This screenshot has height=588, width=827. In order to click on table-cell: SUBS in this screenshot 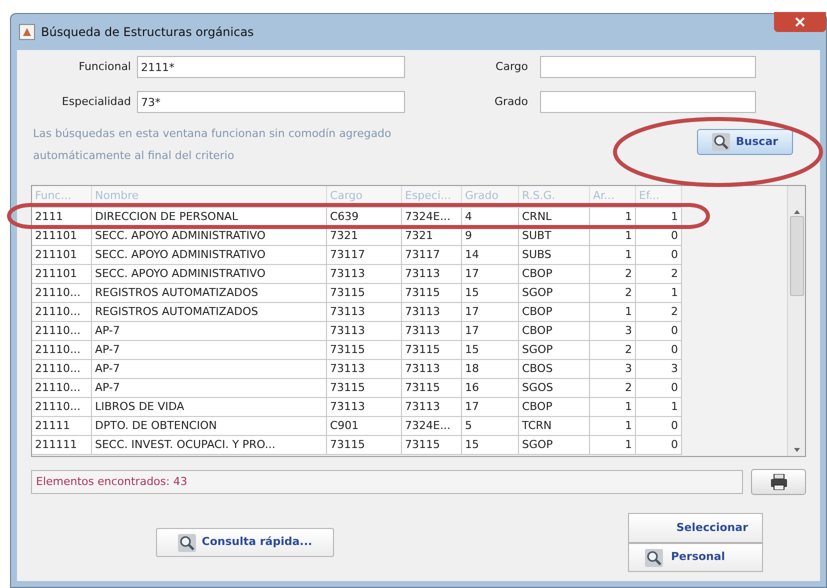, I will do `click(554, 255)`.